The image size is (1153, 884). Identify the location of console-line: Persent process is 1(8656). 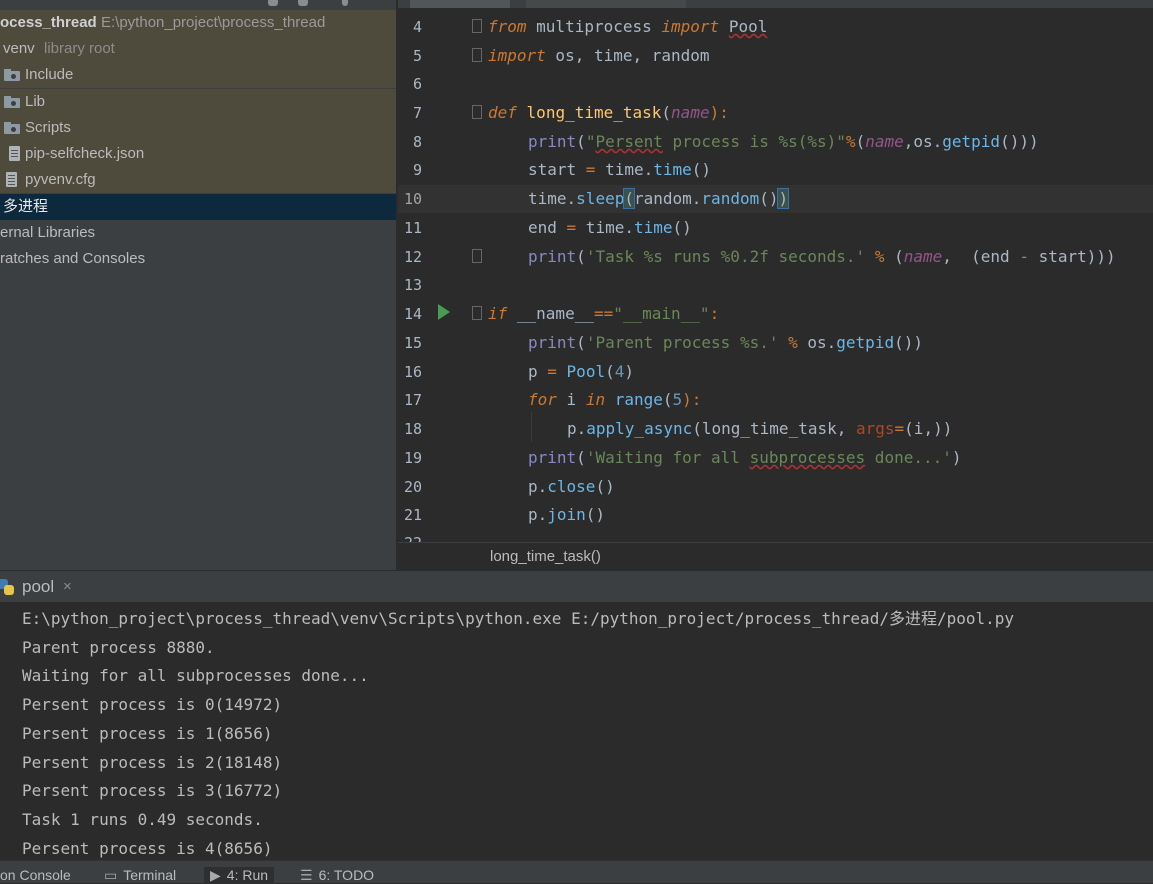
(147, 733).